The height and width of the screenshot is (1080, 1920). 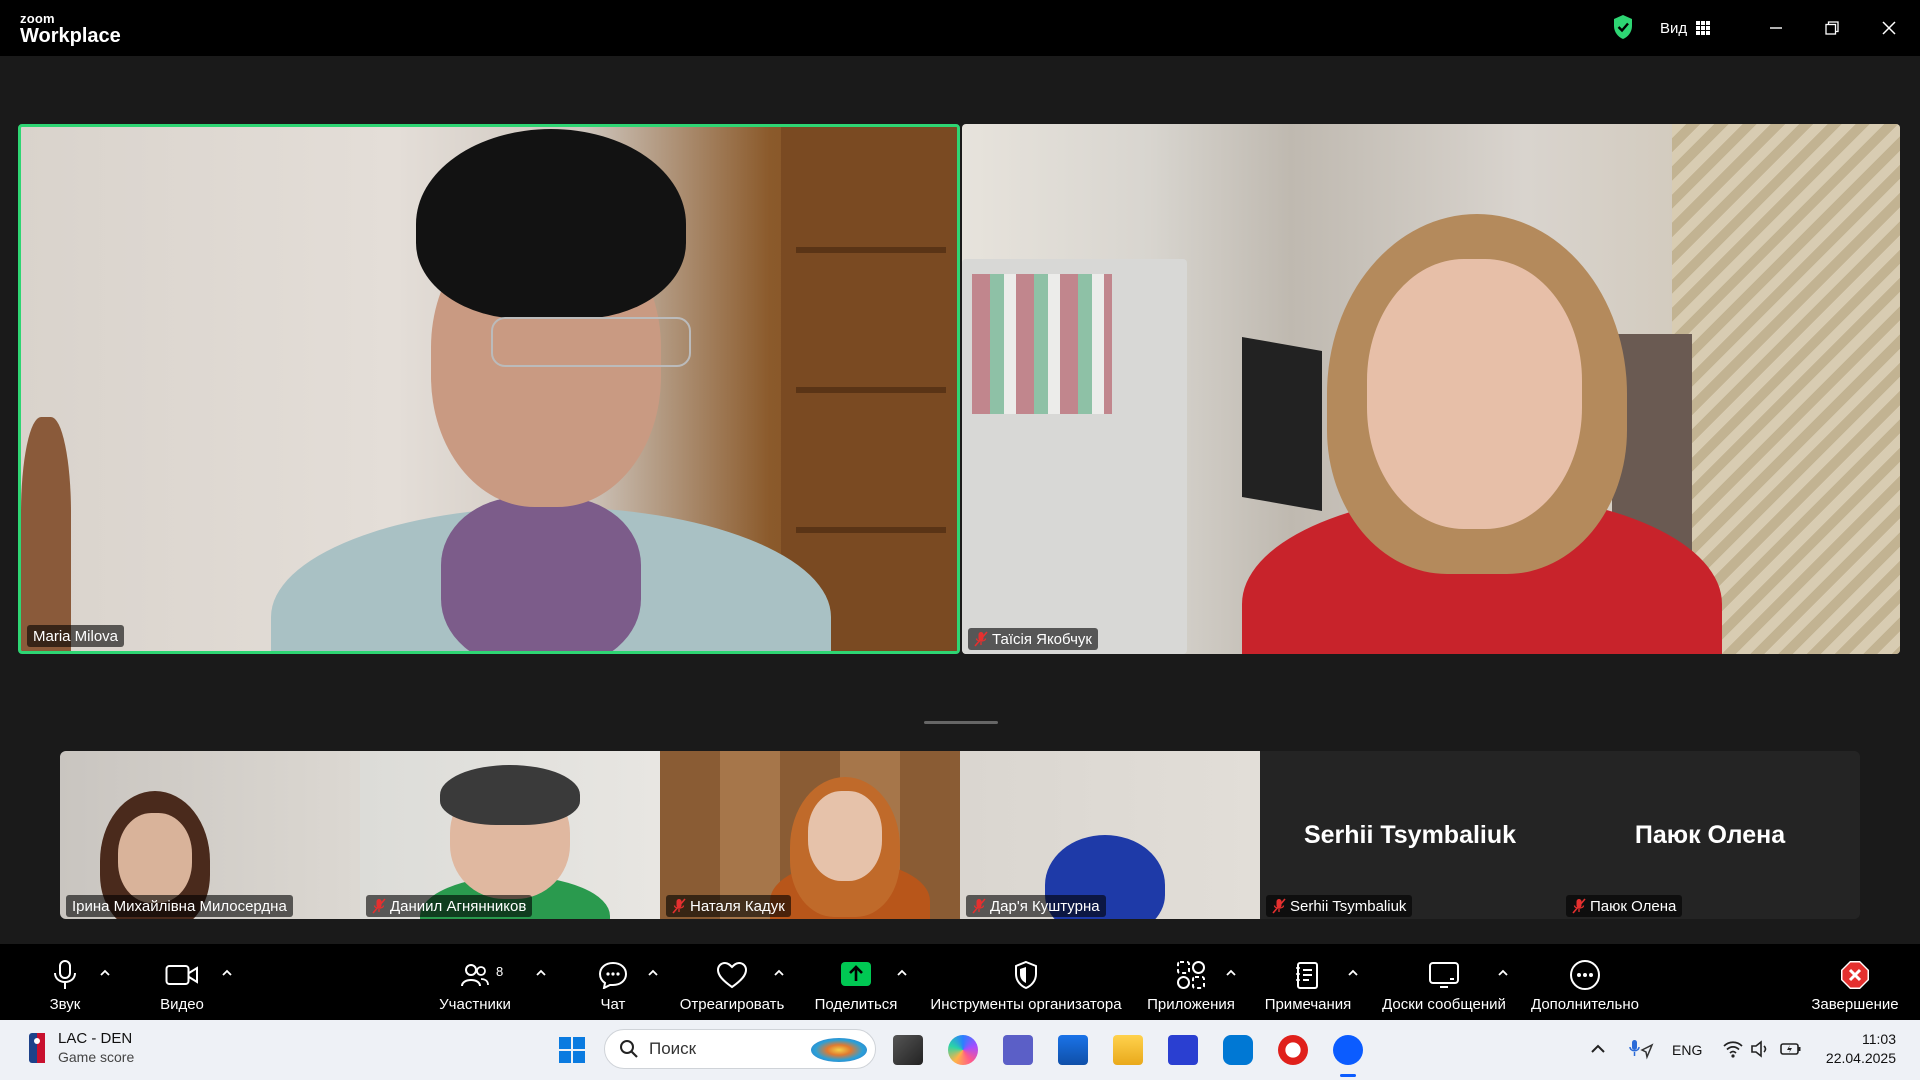 What do you see at coordinates (572, 1050) in the screenshot?
I see `windows-start-icon` at bounding box center [572, 1050].